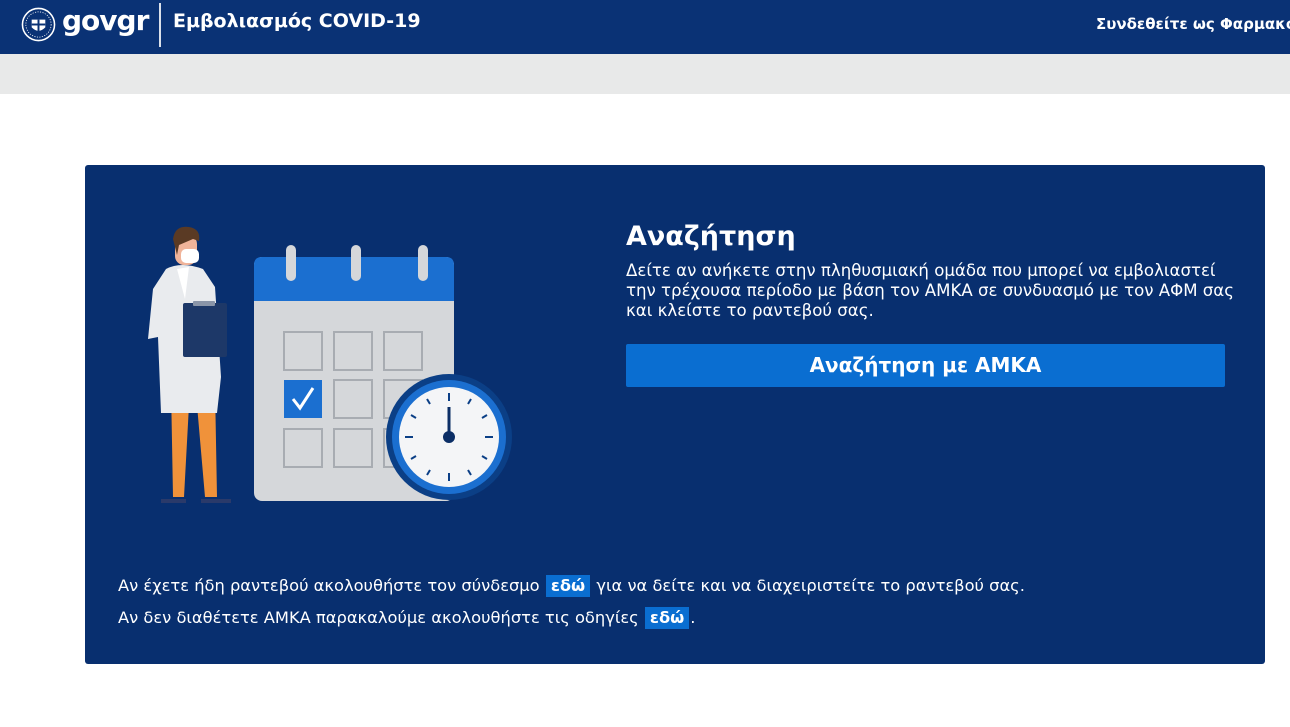 The width and height of the screenshot is (1290, 727). What do you see at coordinates (133, 20) in the screenshot?
I see `brand-gr-text: gr` at bounding box center [133, 20].